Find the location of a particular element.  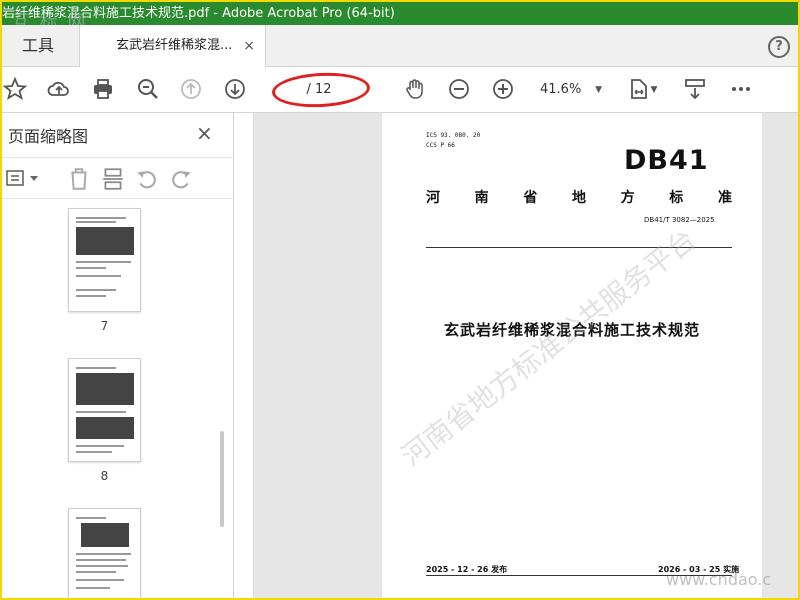

rotate-right-icon is located at coordinates (181, 179).